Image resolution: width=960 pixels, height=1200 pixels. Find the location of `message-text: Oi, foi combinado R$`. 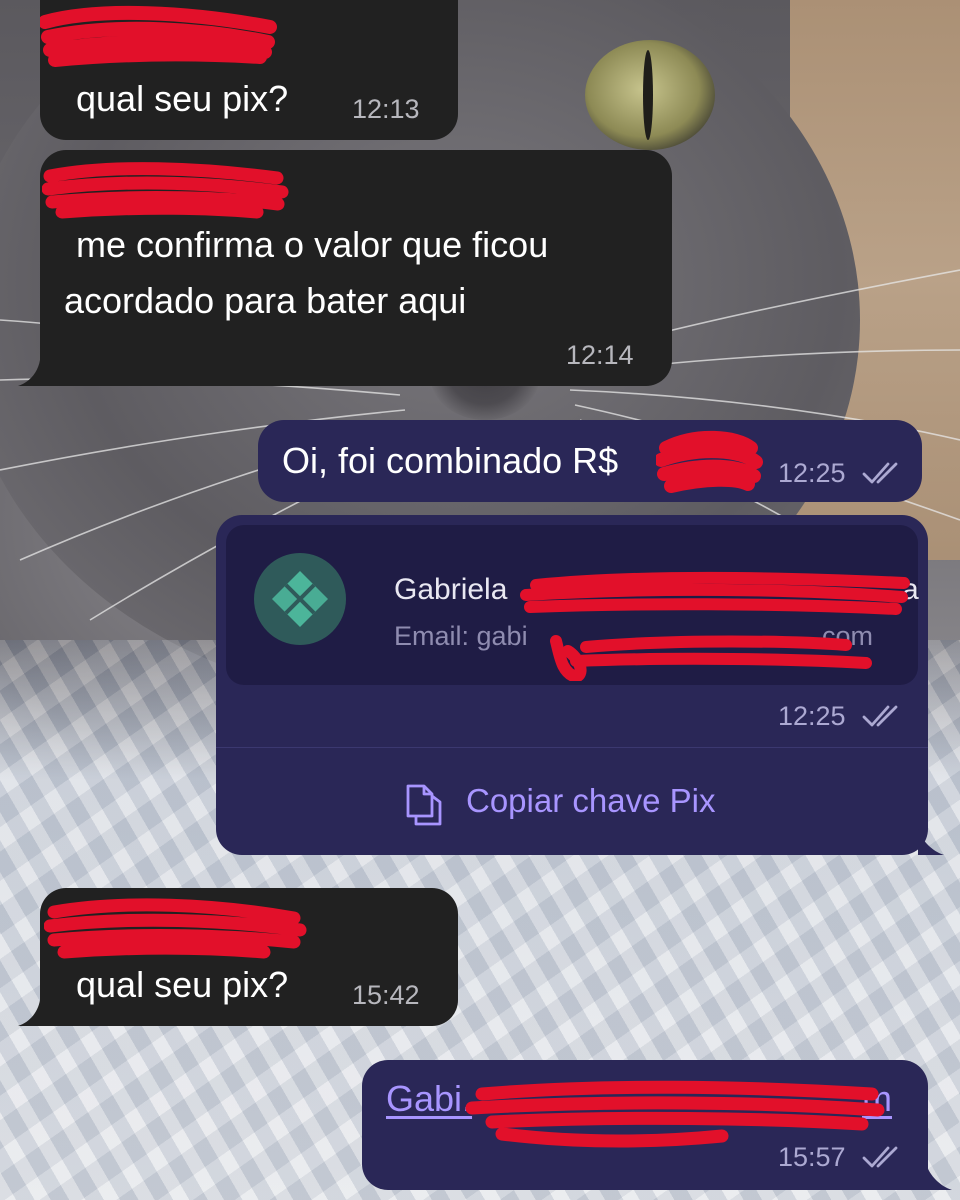

message-text: Oi, foi combinado R$ is located at coordinates (450, 460).